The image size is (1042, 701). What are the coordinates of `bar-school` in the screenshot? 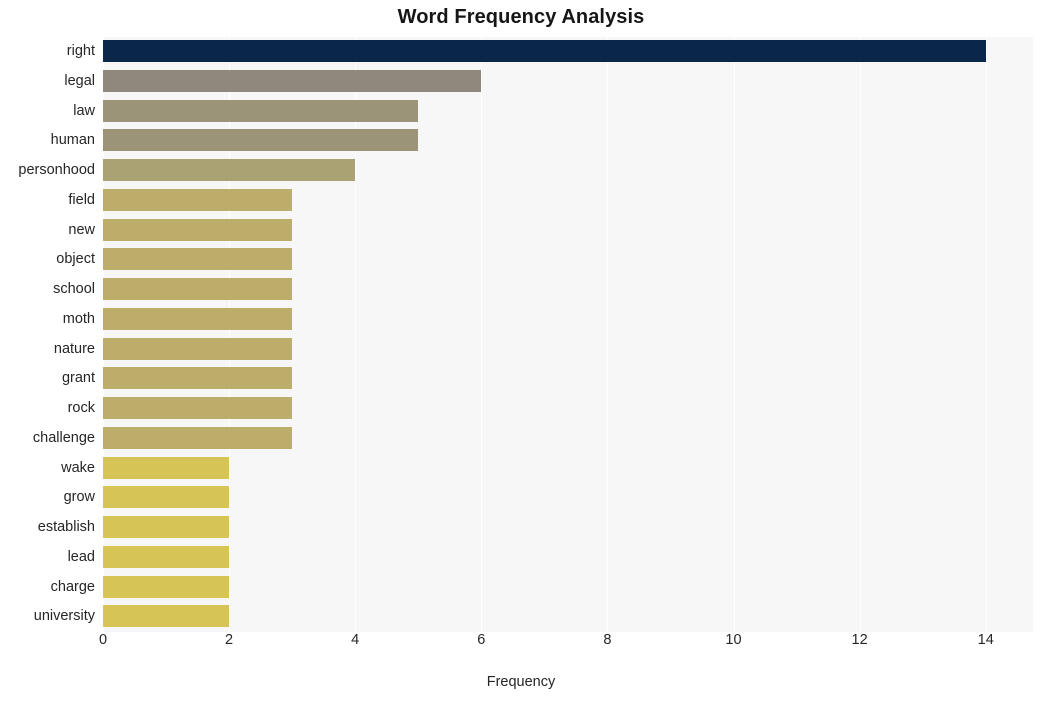 It's located at (198, 289).